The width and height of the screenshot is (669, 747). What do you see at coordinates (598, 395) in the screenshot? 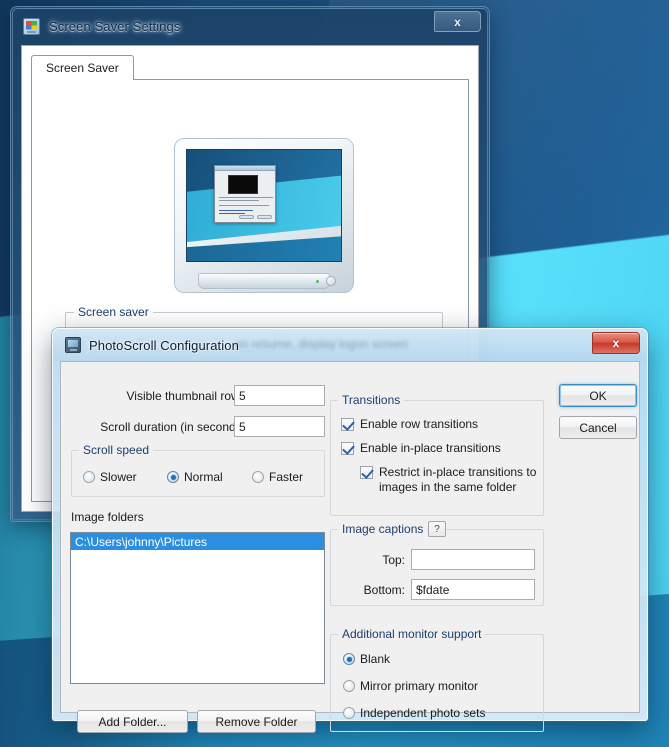
I see `ok-button: OK` at bounding box center [598, 395].